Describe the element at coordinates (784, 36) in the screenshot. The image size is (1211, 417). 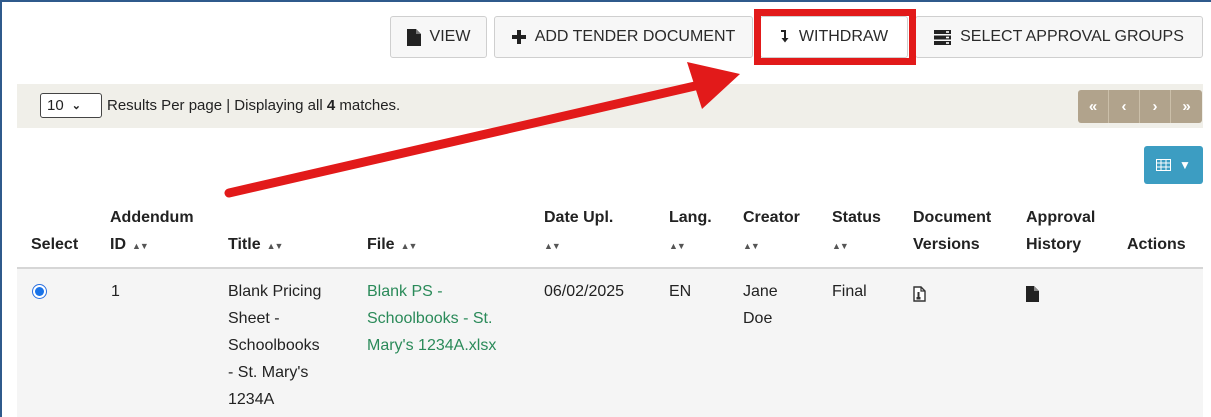
I see `arrow-down-icon` at that location.